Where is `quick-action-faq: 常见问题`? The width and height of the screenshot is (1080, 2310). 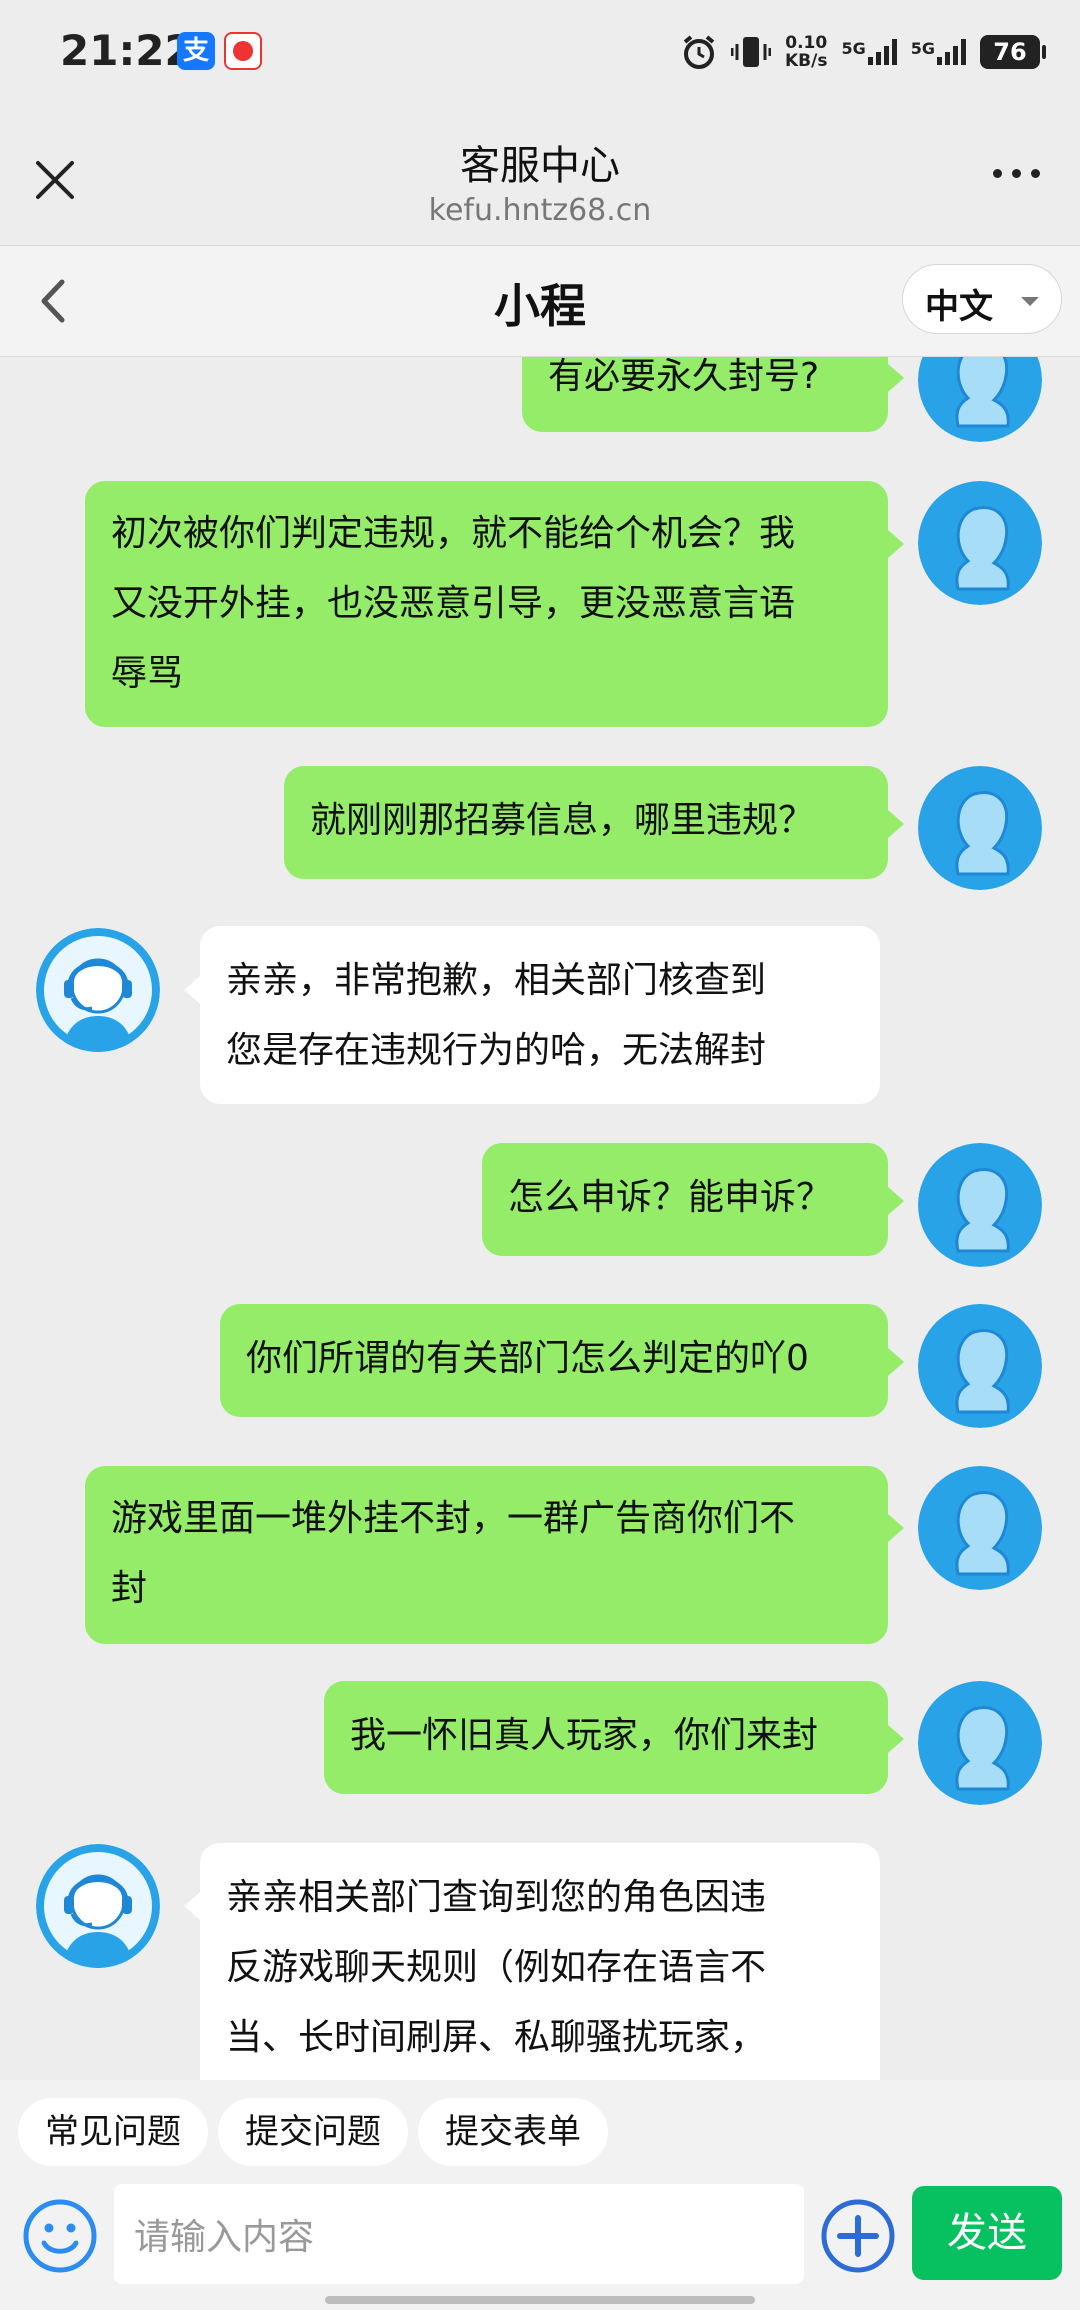 quick-action-faq: 常见问题 is located at coordinates (113, 2132).